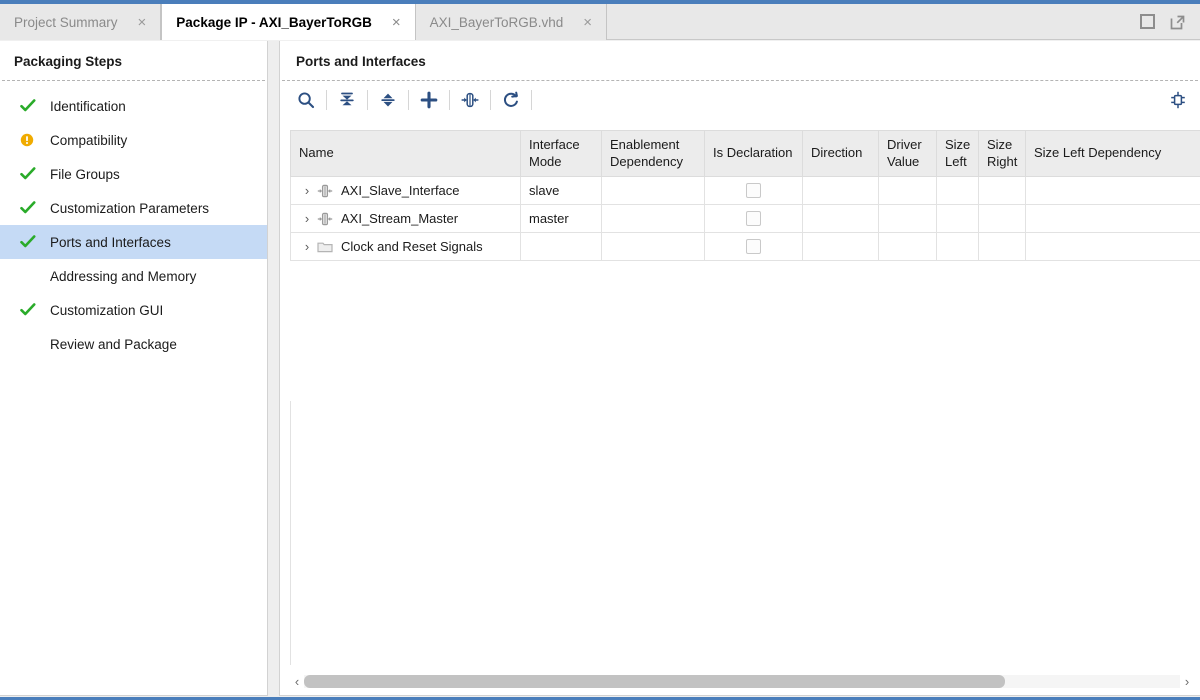 The image size is (1200, 700). Describe the element at coordinates (306, 100) in the screenshot. I see `search-icon` at that location.